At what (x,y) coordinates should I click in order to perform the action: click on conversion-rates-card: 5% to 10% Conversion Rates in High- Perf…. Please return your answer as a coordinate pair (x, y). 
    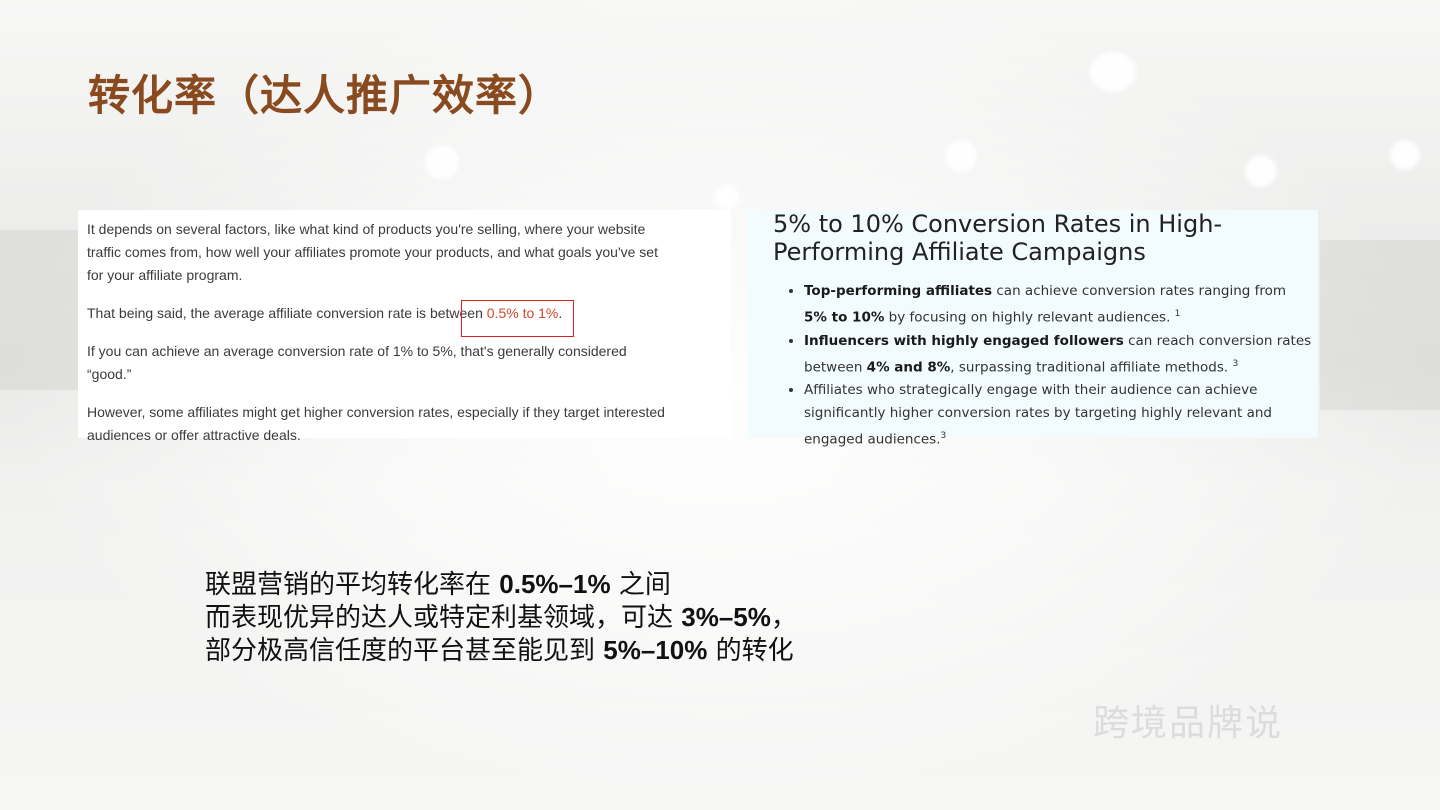
    Looking at the image, I should click on (1033, 329).